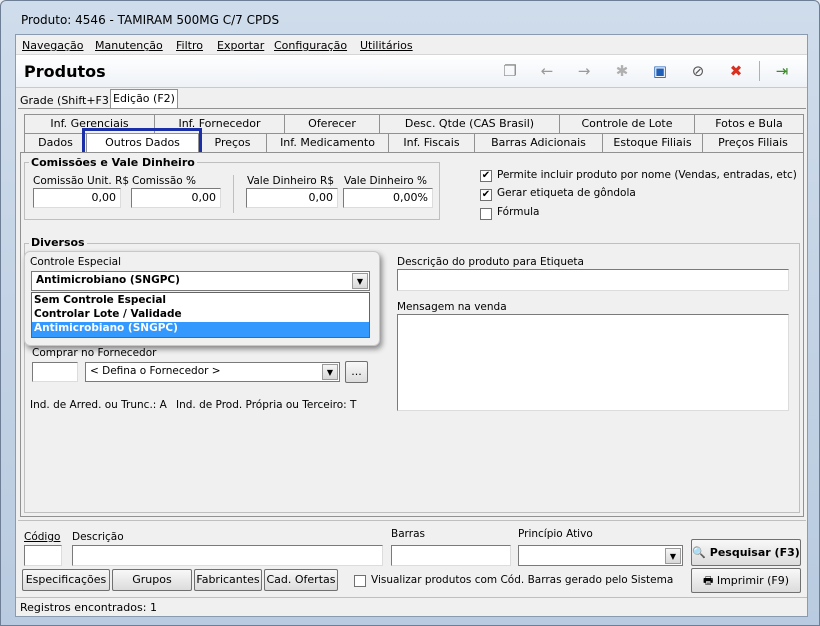  What do you see at coordinates (452, 307) in the screenshot?
I see `mensagem-label: Mensagem na venda` at bounding box center [452, 307].